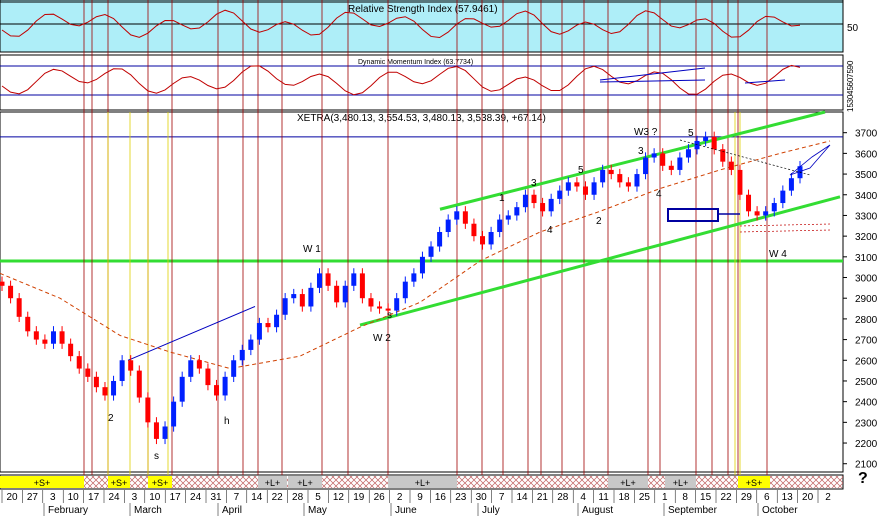 This screenshot has height=516, width=885. What do you see at coordinates (603, 497) in the screenshot?
I see `x-tick-label: 11` at bounding box center [603, 497].